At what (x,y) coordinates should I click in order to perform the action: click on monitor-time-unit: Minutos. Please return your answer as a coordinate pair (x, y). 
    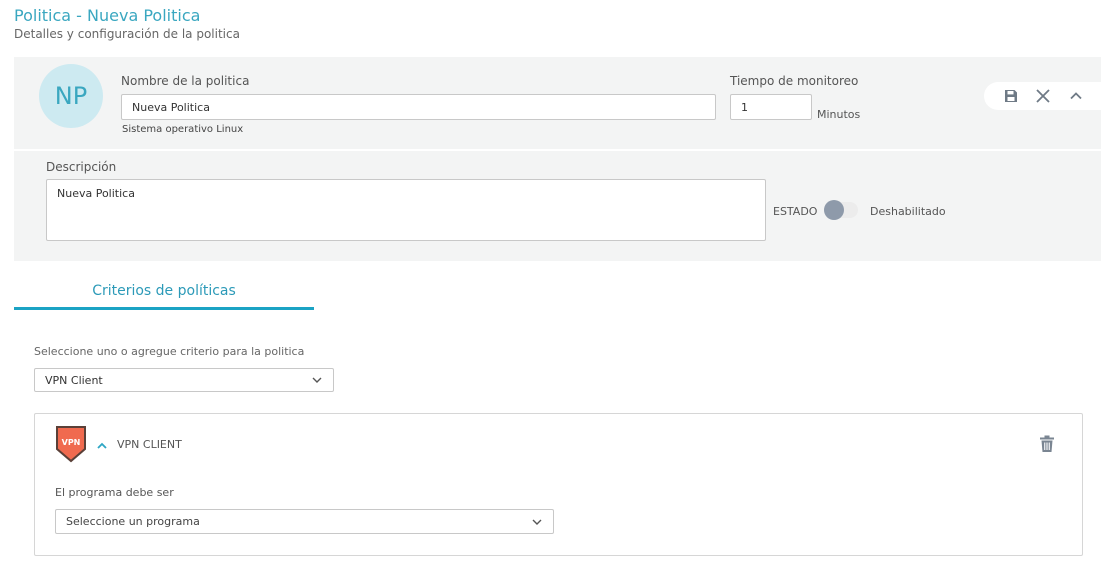
    Looking at the image, I should click on (839, 114).